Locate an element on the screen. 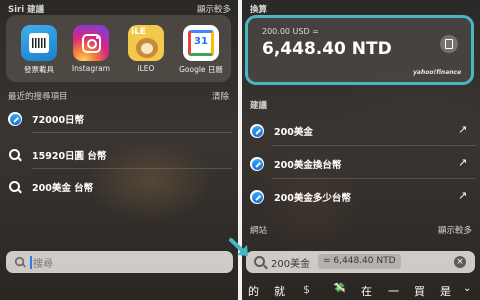 The height and width of the screenshot is (300, 480). google-calendar-icon: 31 is located at coordinates (201, 43).